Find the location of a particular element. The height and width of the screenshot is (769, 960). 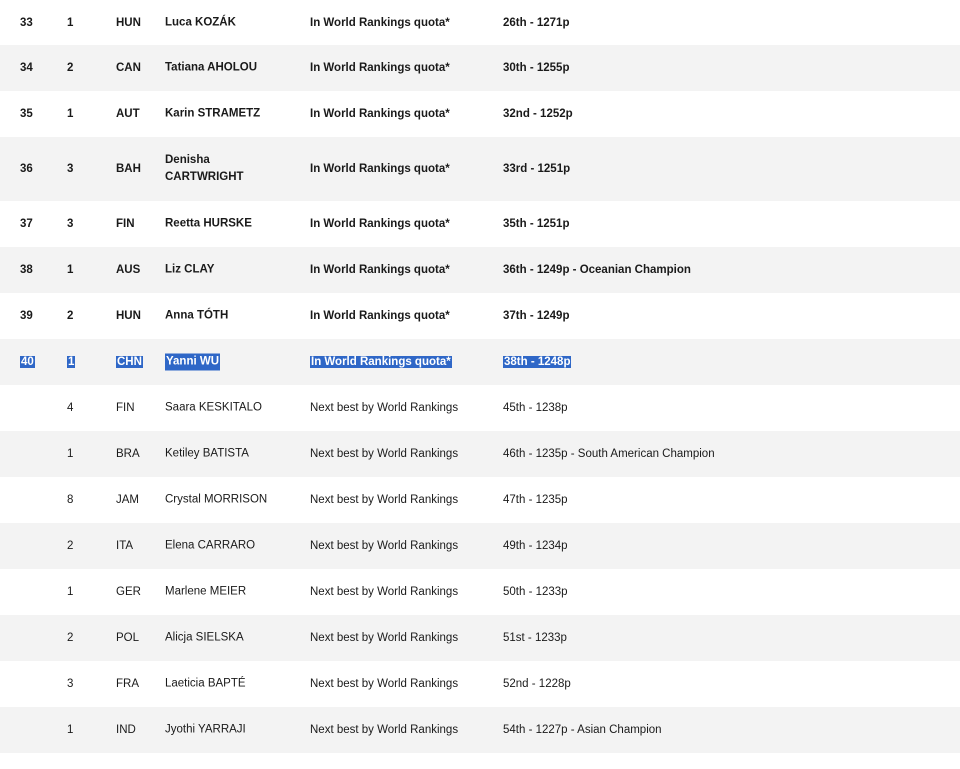

ranking-cell: 54th - 1227p - Asian Champion is located at coordinates (582, 730).